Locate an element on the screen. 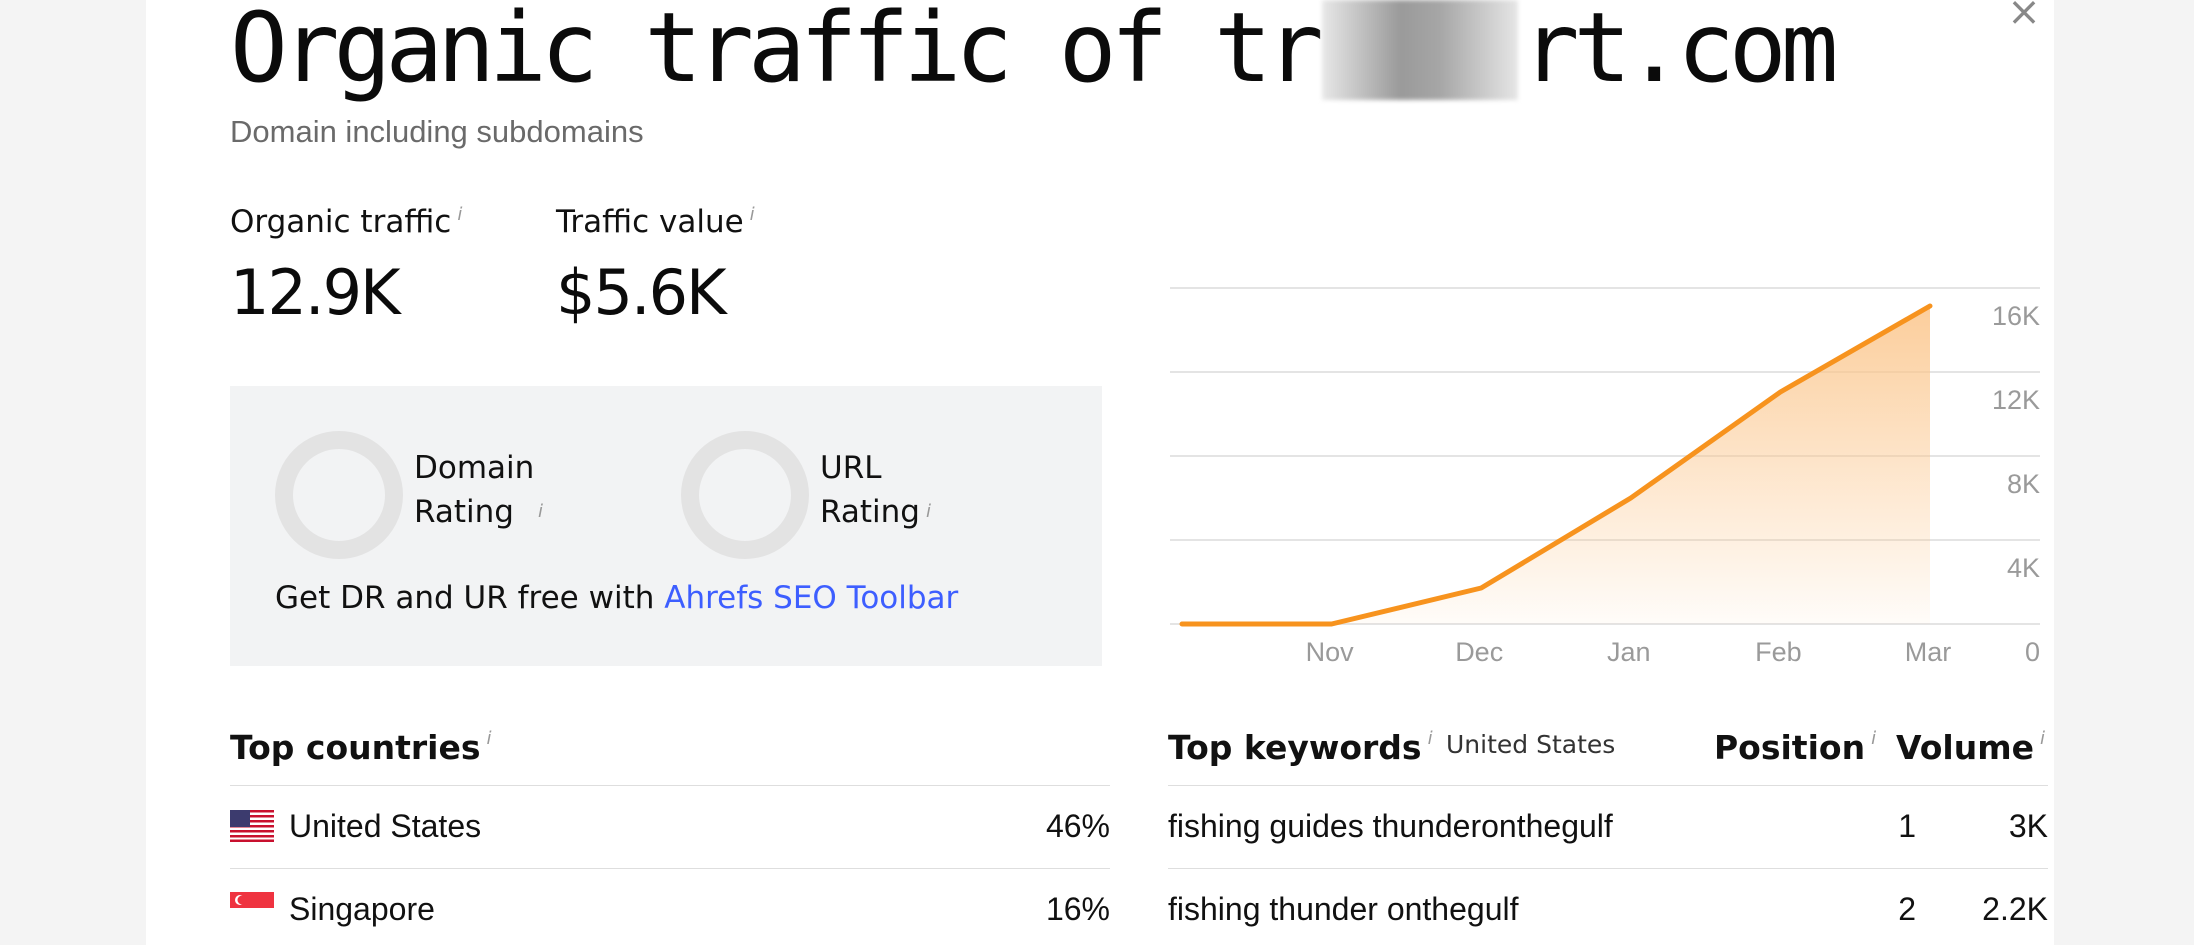  traffic-value-label-text: Traffic value is located at coordinates (650, 222).